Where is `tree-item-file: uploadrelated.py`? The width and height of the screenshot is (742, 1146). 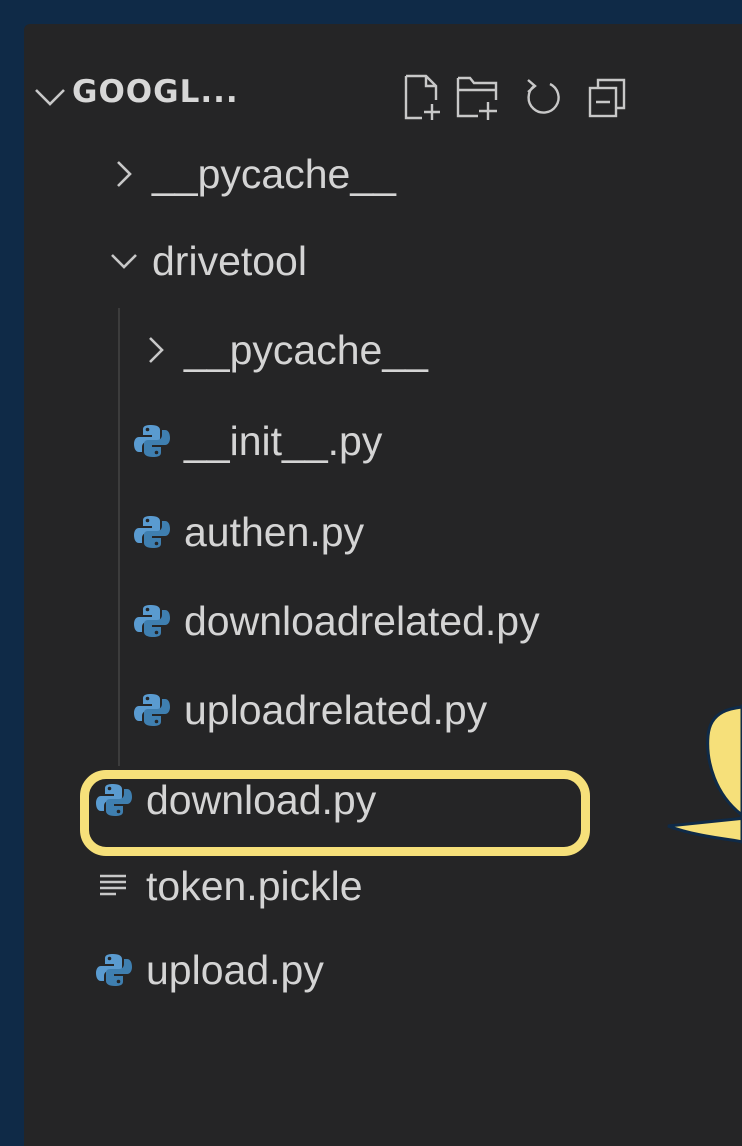 tree-item-file: uploadrelated.py is located at coordinates (383, 710).